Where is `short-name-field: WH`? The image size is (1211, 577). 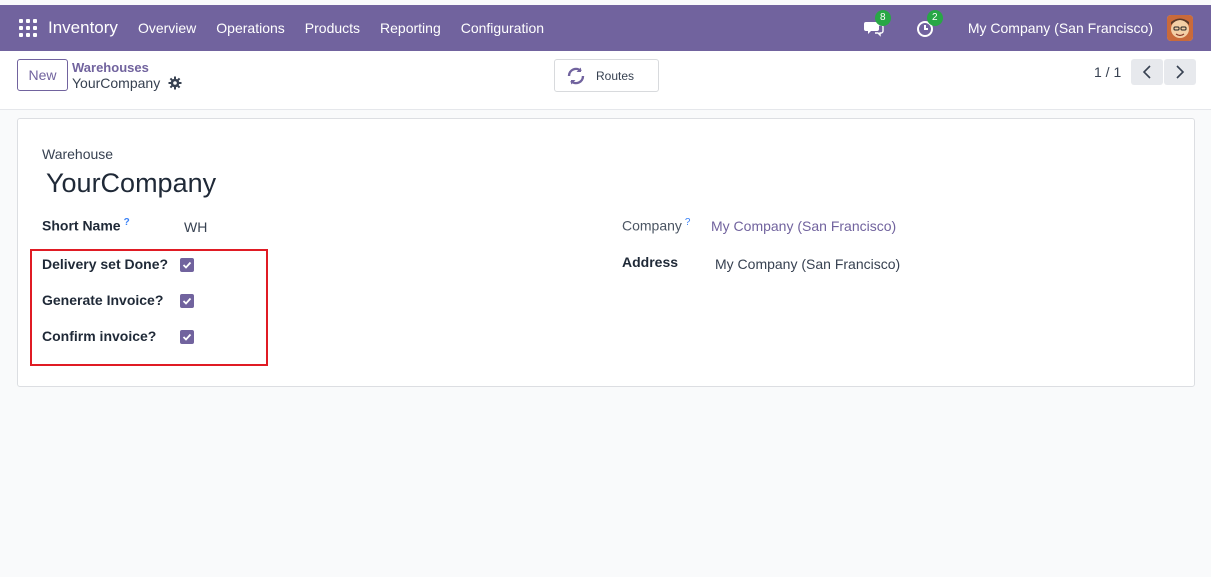 short-name-field: WH is located at coordinates (195, 227).